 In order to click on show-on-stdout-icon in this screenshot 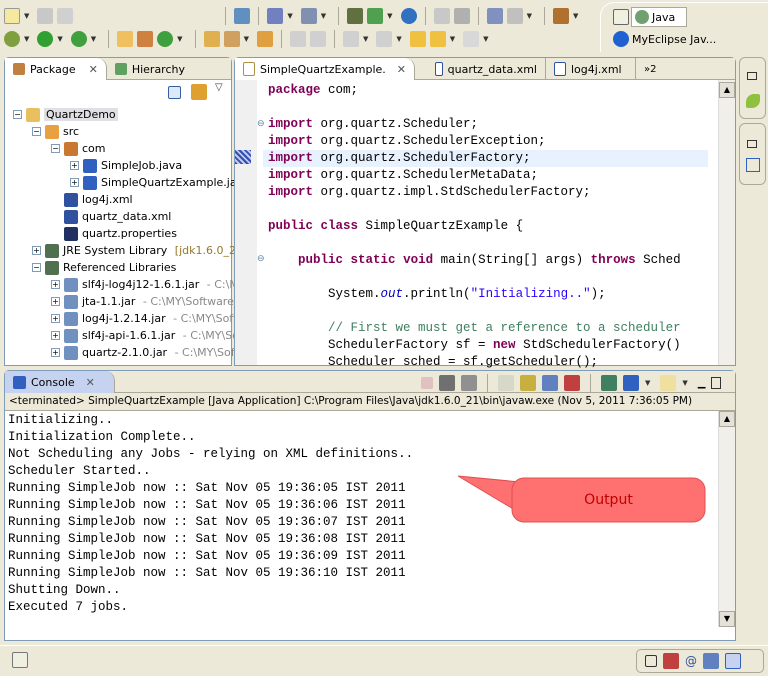, I will do `click(550, 383)`.